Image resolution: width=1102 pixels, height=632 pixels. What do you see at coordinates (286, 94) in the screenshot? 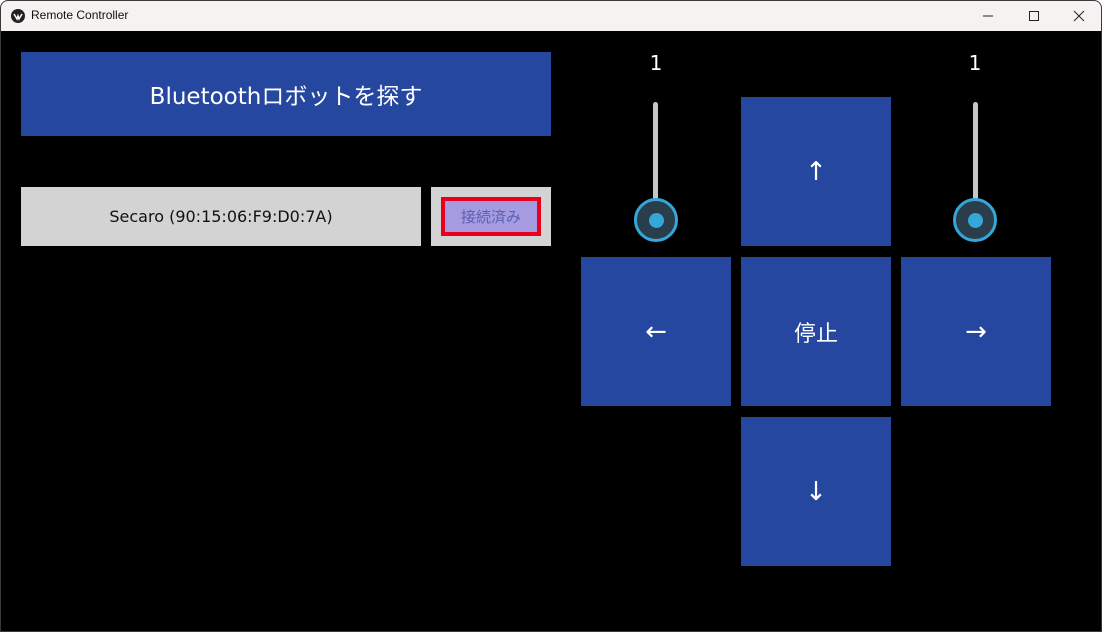
I see `search-bluetooth-button: Bluetoothロボットを探す` at bounding box center [286, 94].